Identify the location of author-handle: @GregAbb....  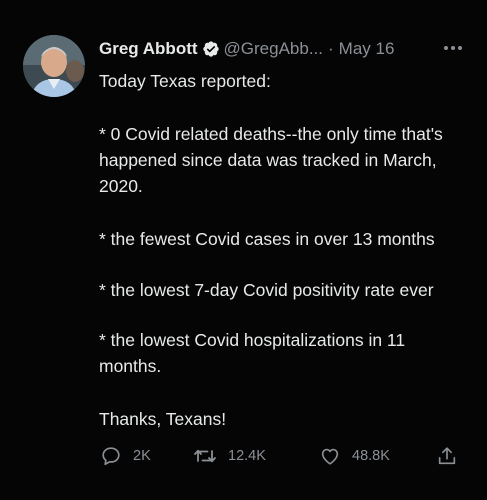
(273, 49).